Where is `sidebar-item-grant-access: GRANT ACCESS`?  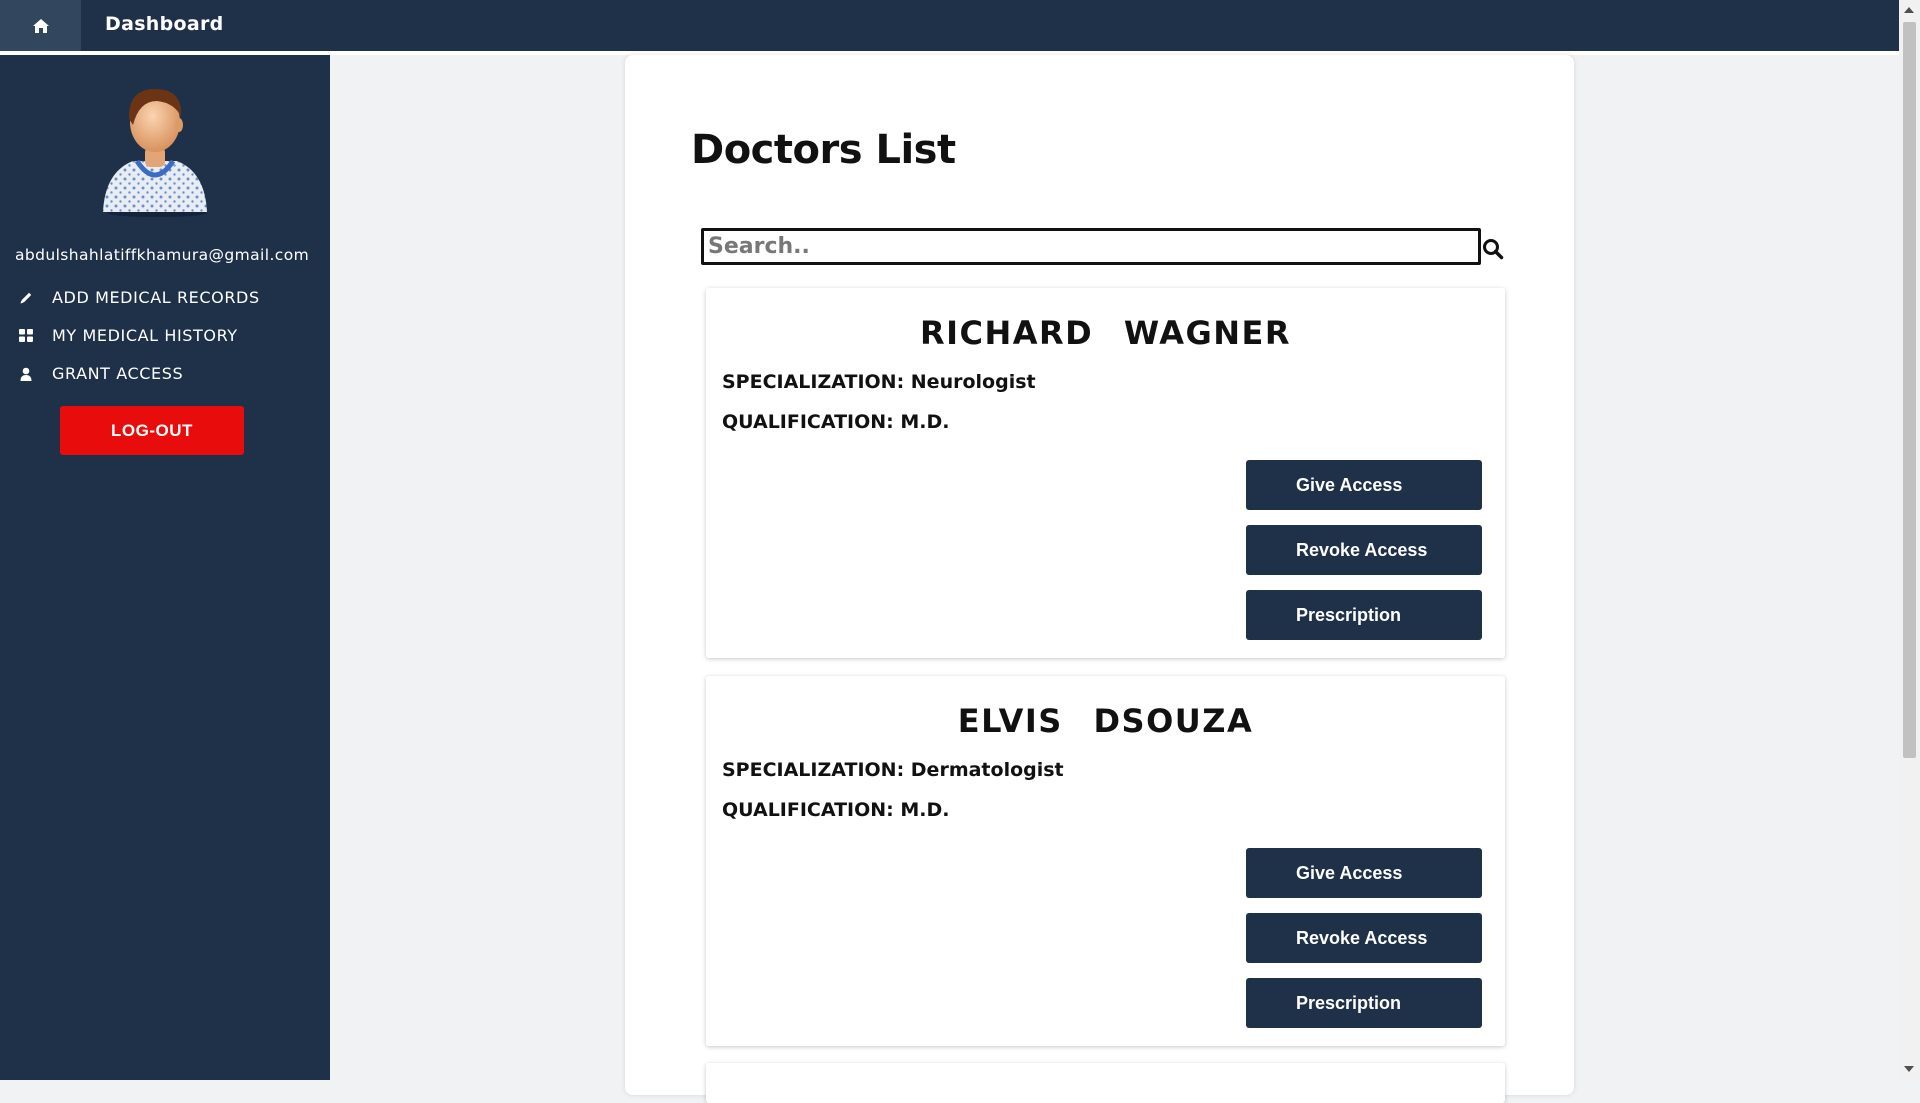
sidebar-item-grant-access: GRANT ACCESS is located at coordinates (100, 373).